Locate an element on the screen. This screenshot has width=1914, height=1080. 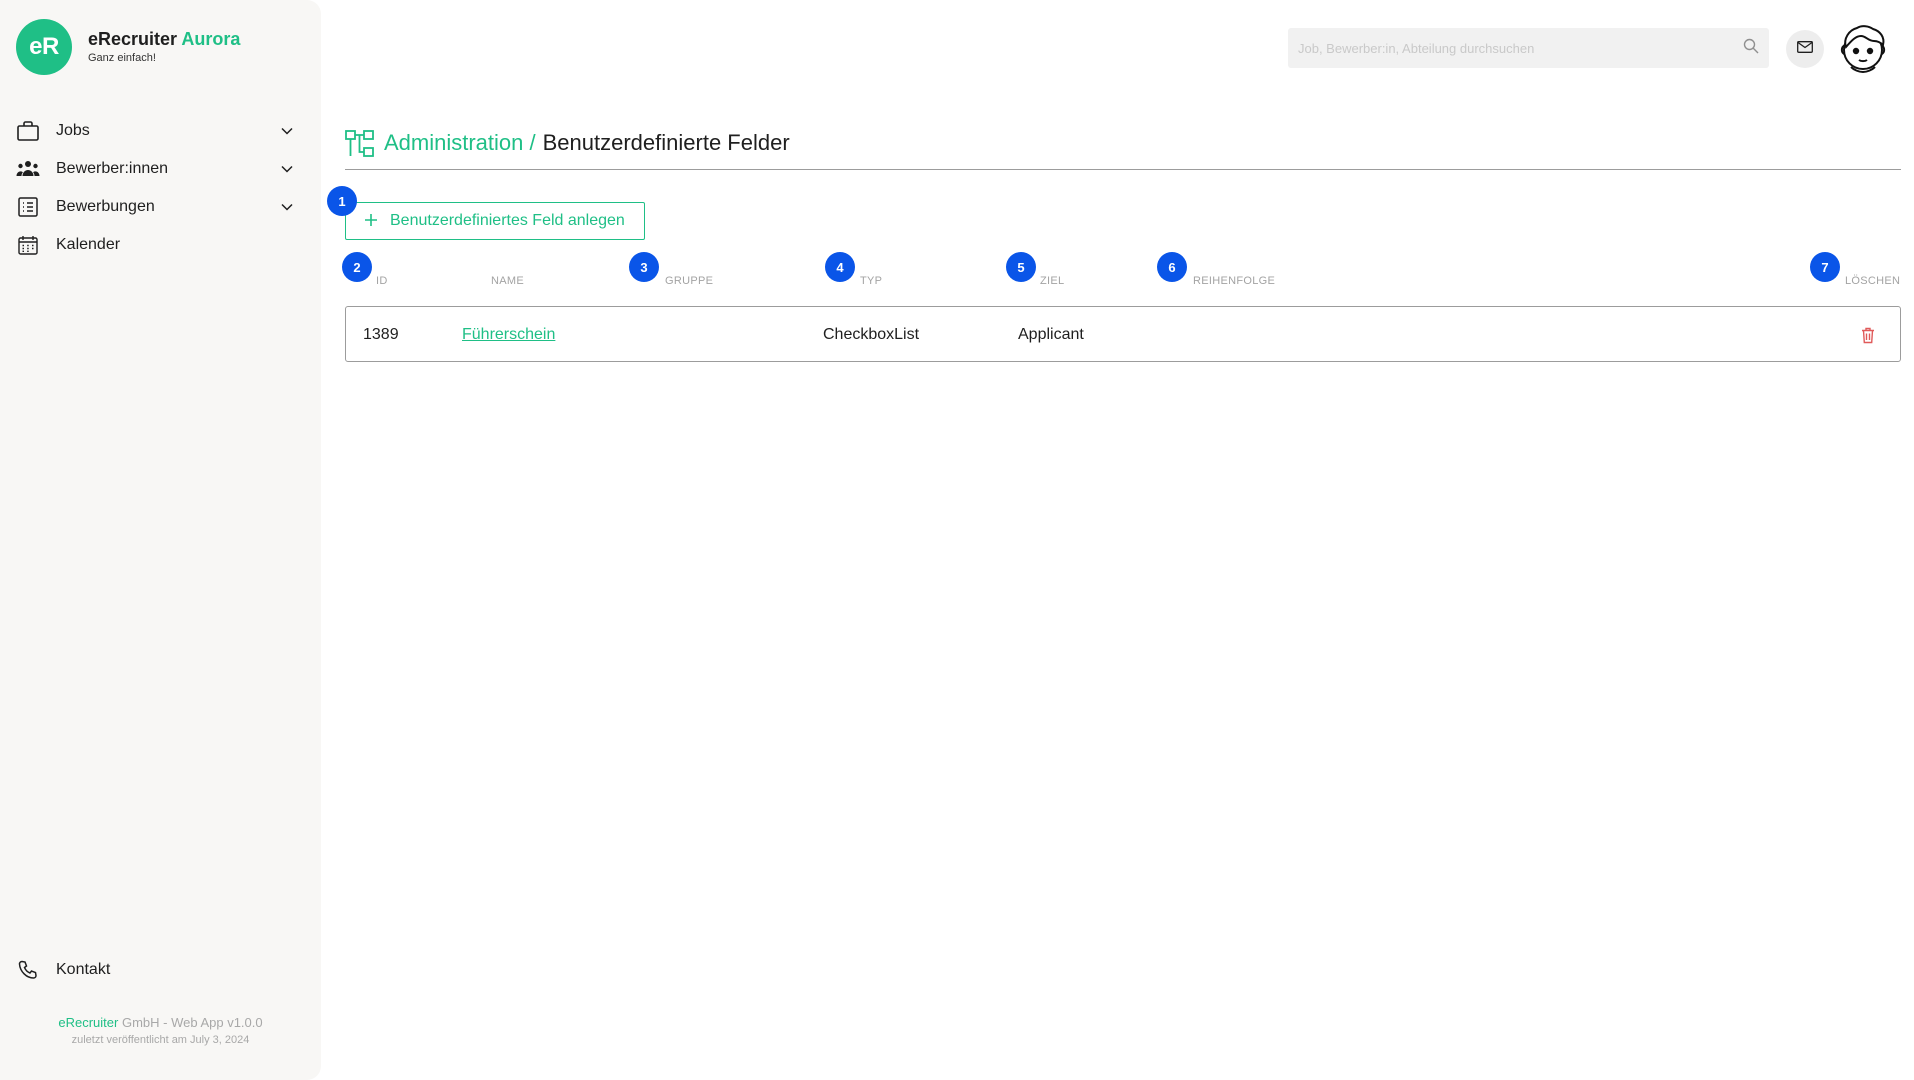
avatar is located at coordinates (1863, 48).